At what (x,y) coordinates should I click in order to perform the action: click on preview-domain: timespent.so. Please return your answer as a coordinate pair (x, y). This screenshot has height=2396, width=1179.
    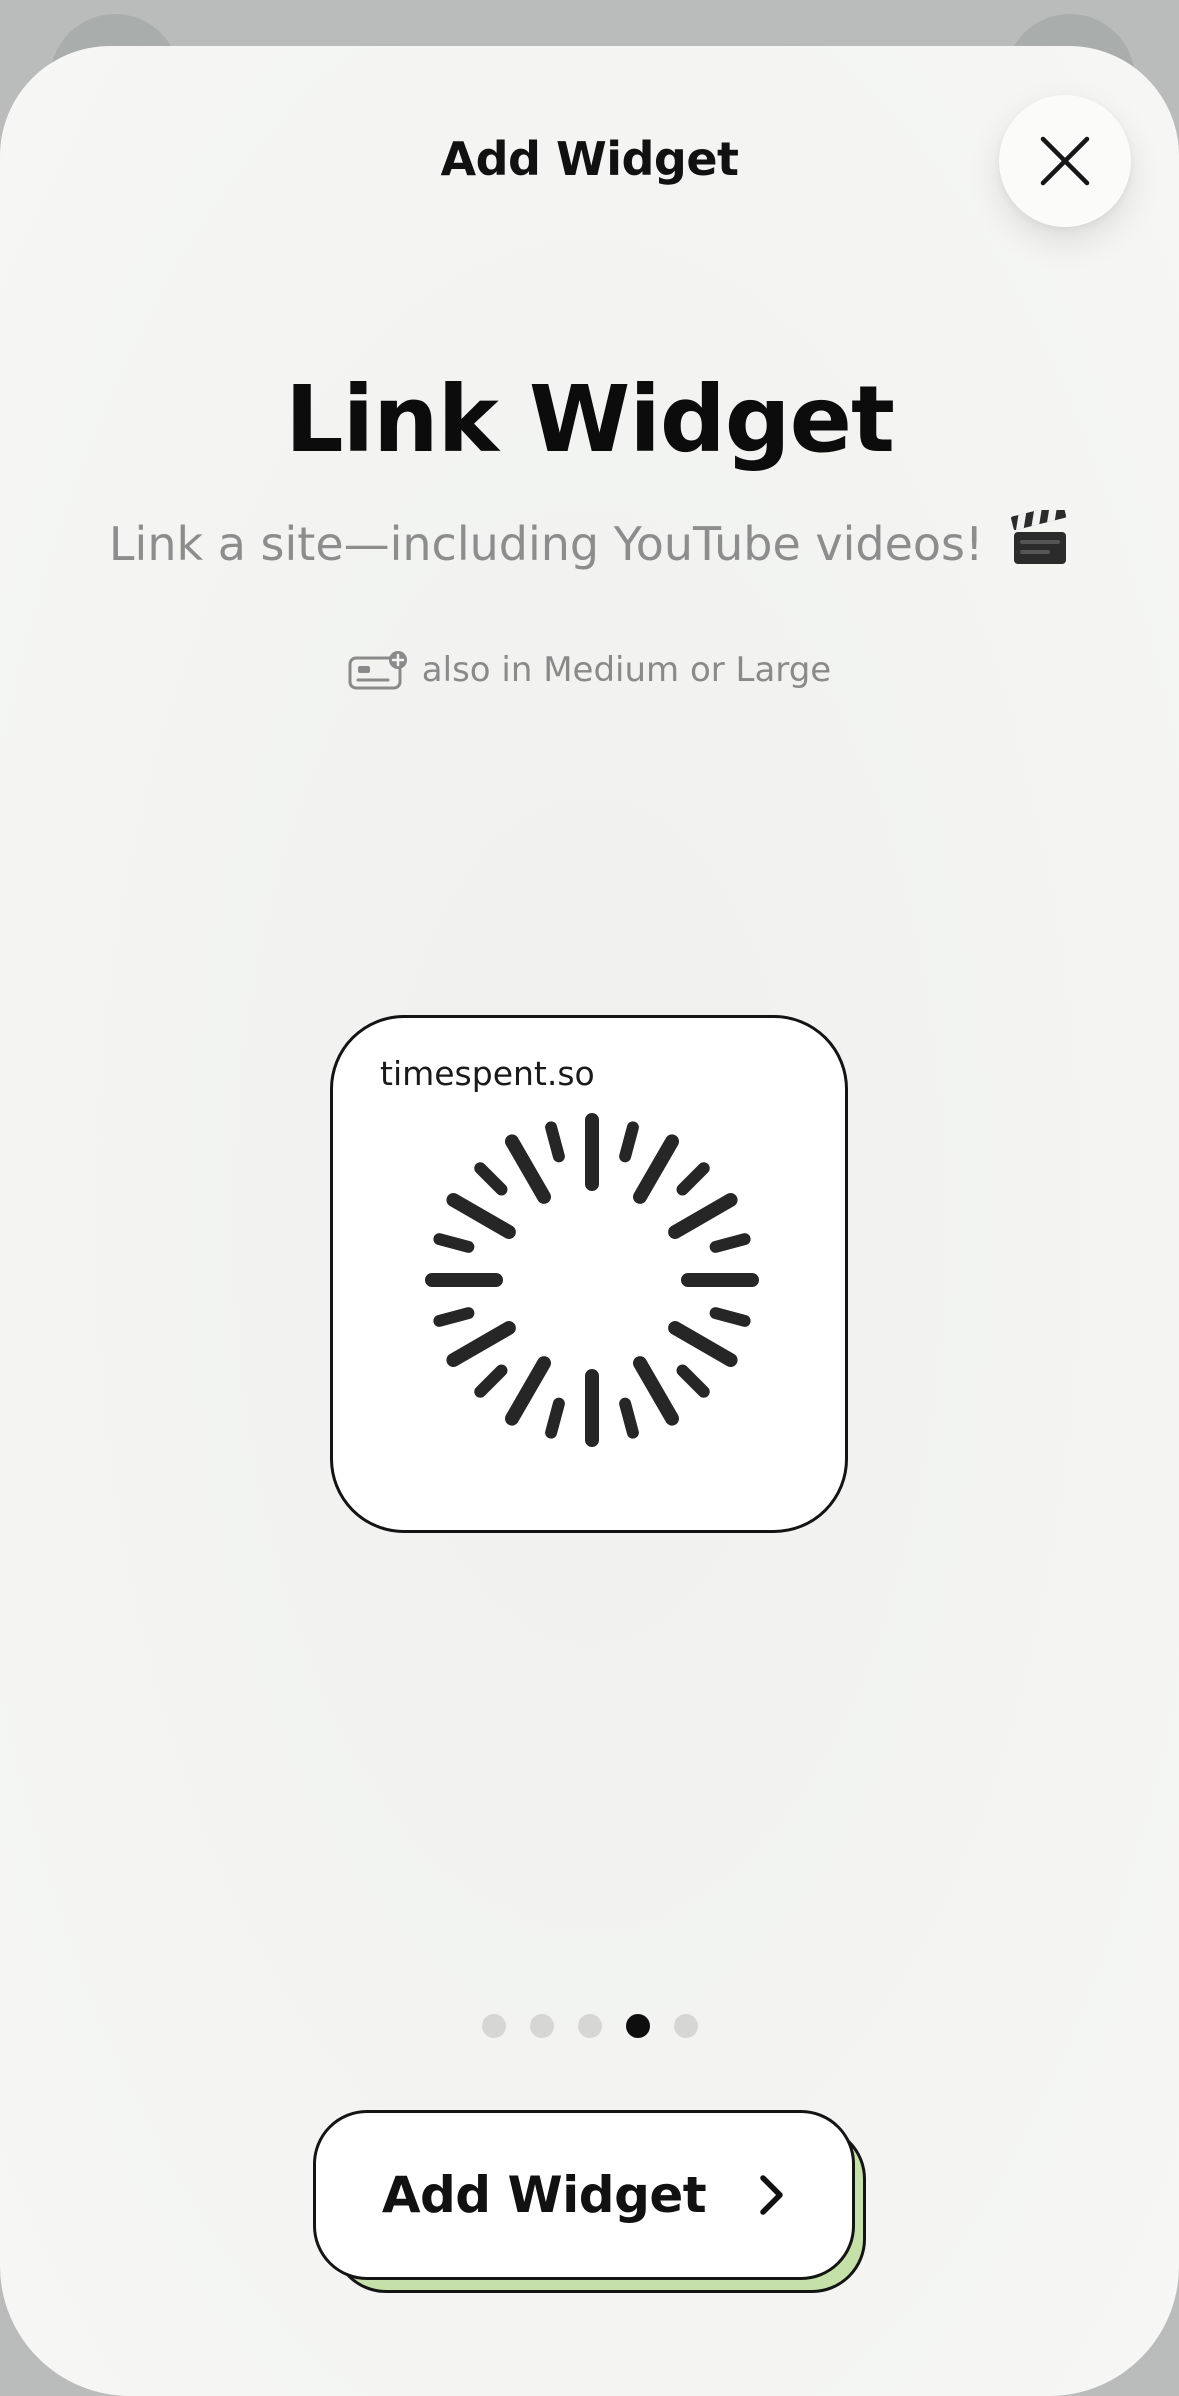
    Looking at the image, I should click on (487, 1073).